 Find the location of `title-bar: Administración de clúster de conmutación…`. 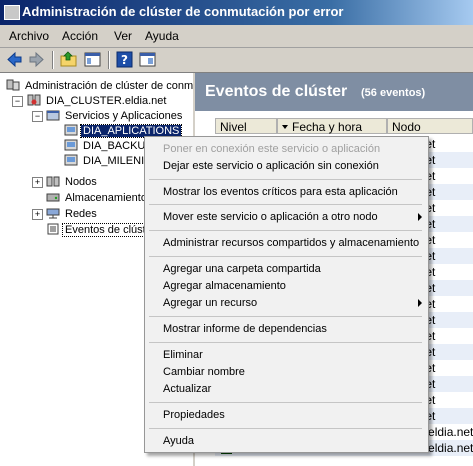

title-bar: Administración de clúster de conmutación… is located at coordinates (236, 12).